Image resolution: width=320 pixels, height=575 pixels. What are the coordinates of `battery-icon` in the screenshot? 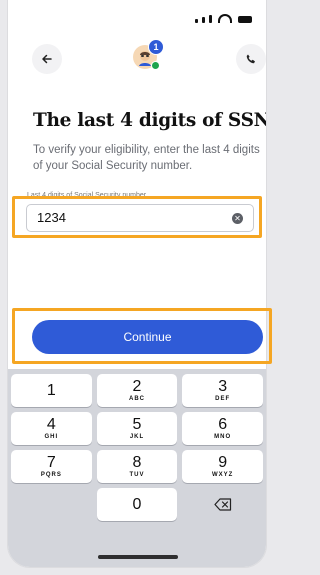 It's located at (245, 19).